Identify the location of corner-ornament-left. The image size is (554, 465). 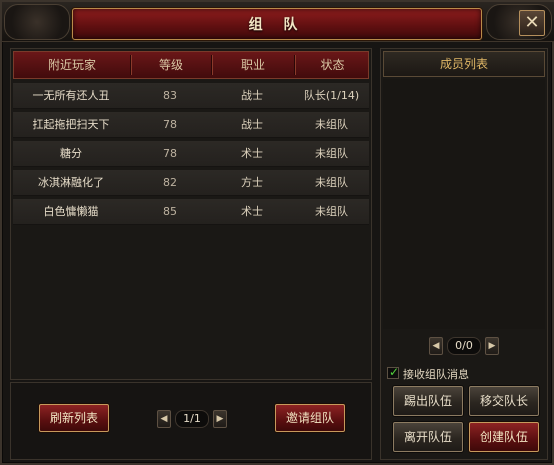
(37, 22).